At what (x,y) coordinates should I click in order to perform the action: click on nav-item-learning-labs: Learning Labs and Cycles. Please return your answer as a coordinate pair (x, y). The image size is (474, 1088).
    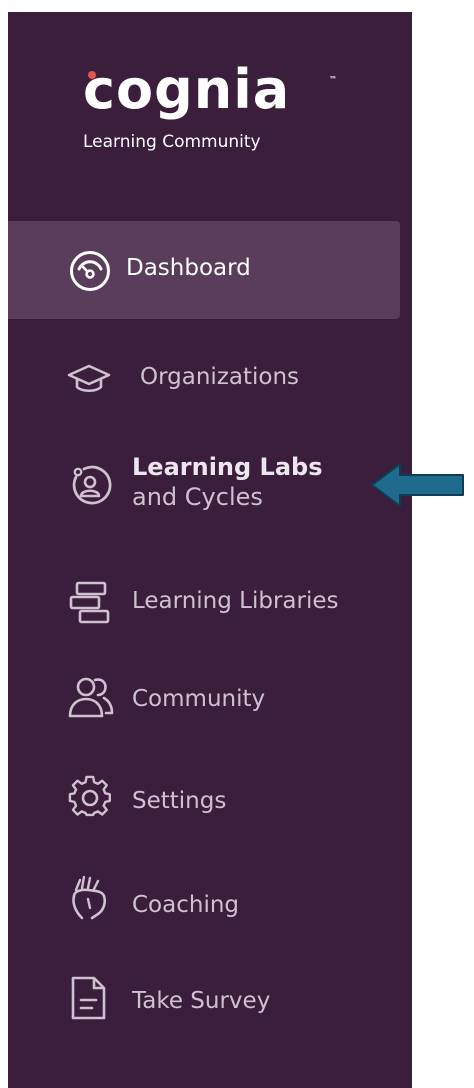
    Looking at the image, I should click on (204, 484).